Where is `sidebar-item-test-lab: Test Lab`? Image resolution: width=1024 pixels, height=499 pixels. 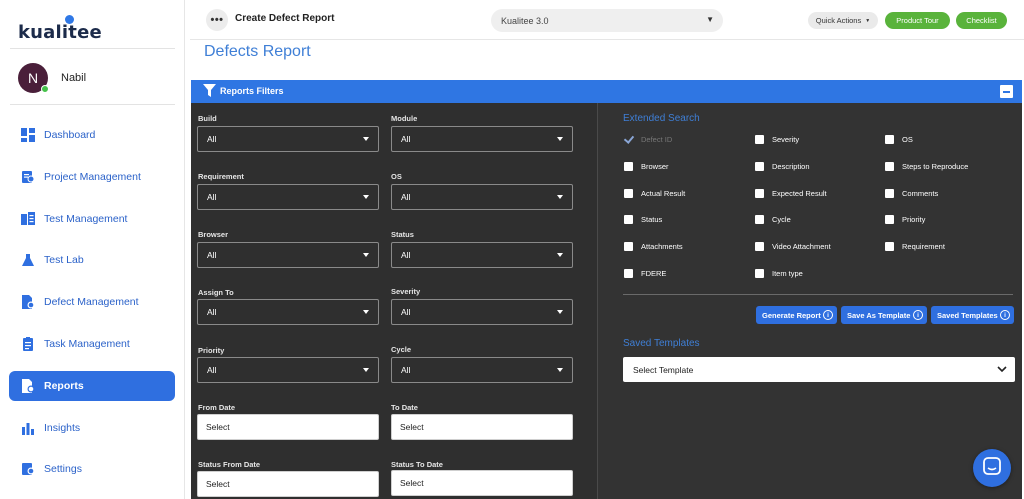 sidebar-item-test-lab: Test Lab is located at coordinates (92, 260).